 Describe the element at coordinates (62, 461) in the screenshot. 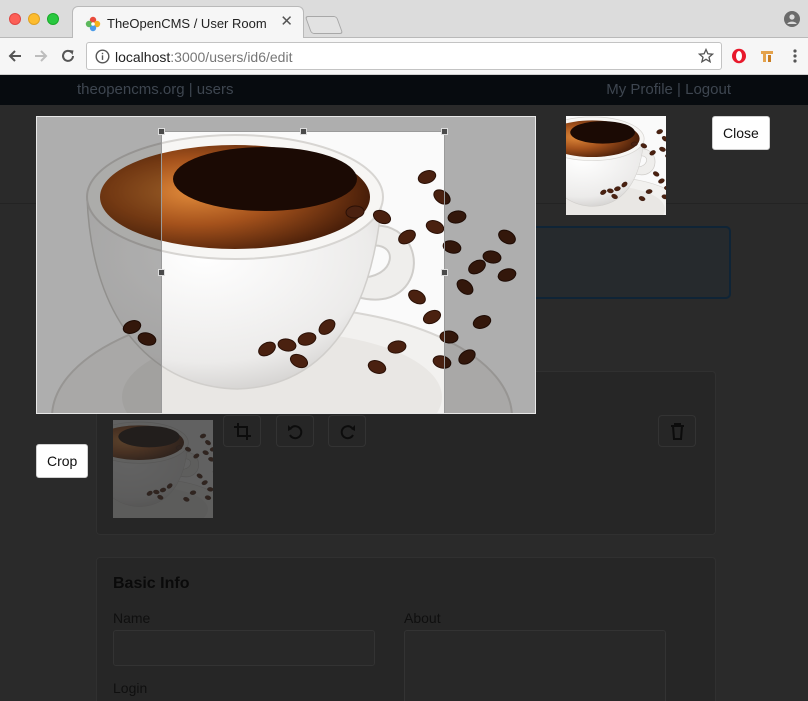

I see `crop-button: Crop` at that location.